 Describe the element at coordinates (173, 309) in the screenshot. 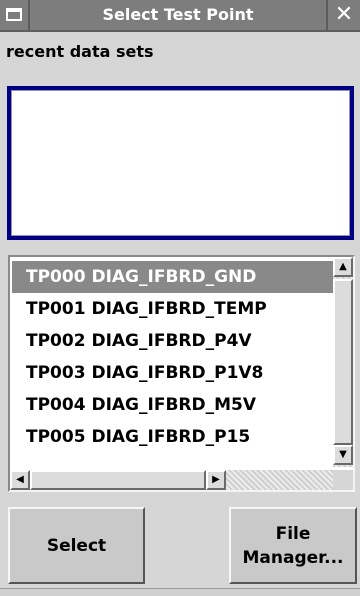

I see `list-item: TP001 DIAG_IFBRD_TEMP` at that location.